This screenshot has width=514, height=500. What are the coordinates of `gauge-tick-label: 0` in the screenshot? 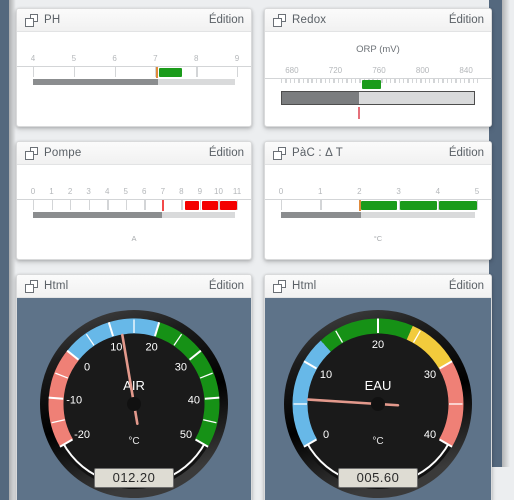 It's located at (326, 435).